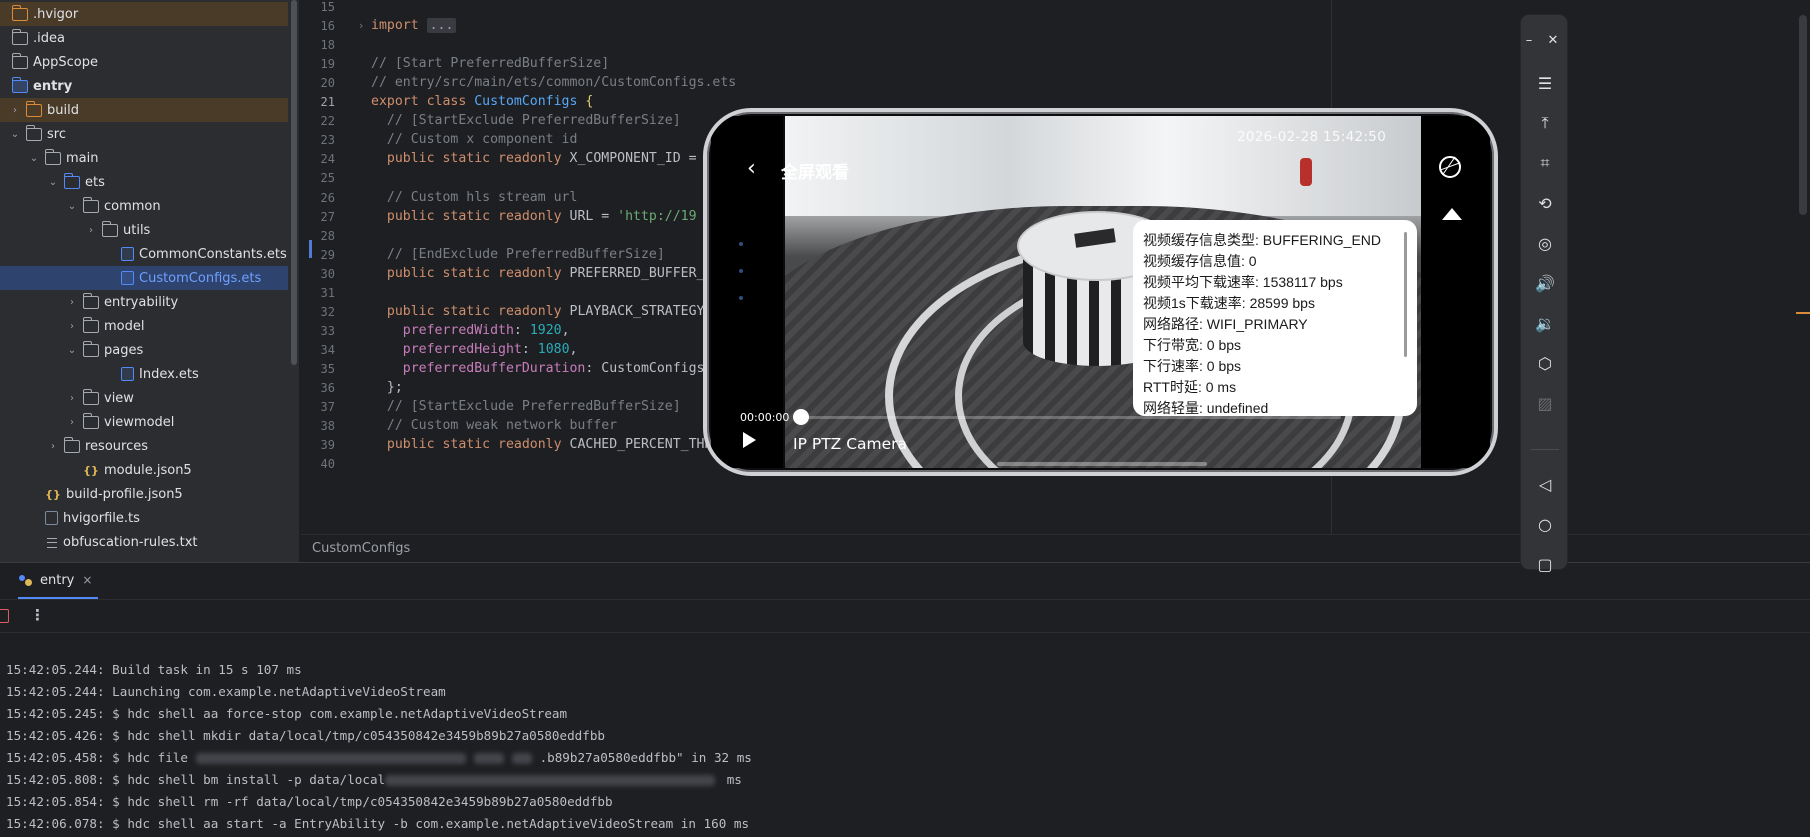 The height and width of the screenshot is (837, 1810). What do you see at coordinates (1071, 417) in the screenshot?
I see `seek-bar` at bounding box center [1071, 417].